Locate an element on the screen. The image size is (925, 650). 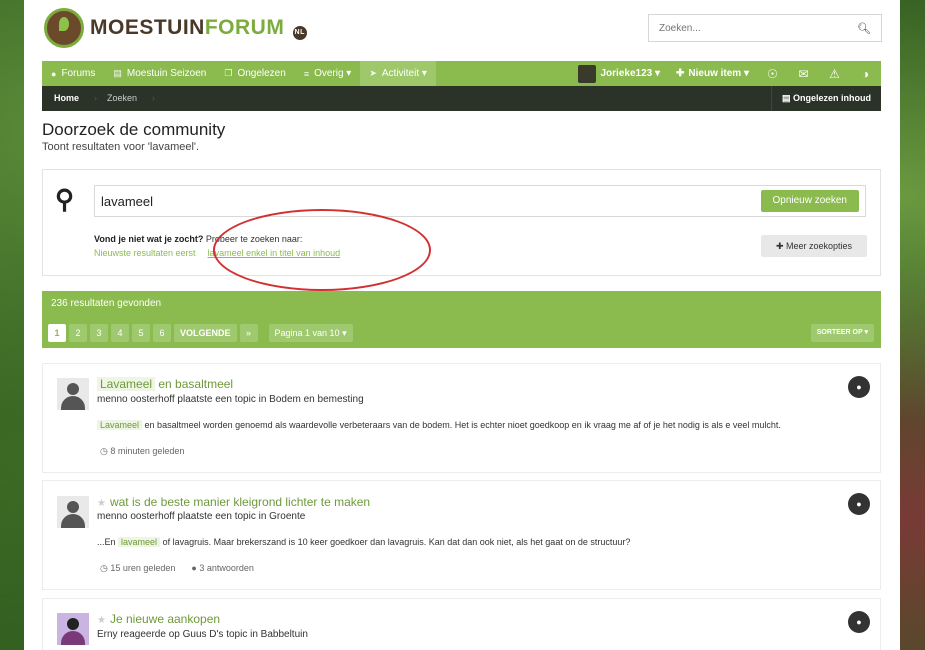
site-header: MOESTUINFORUM NL 🔍︎ is located at coordinates (462, 30).